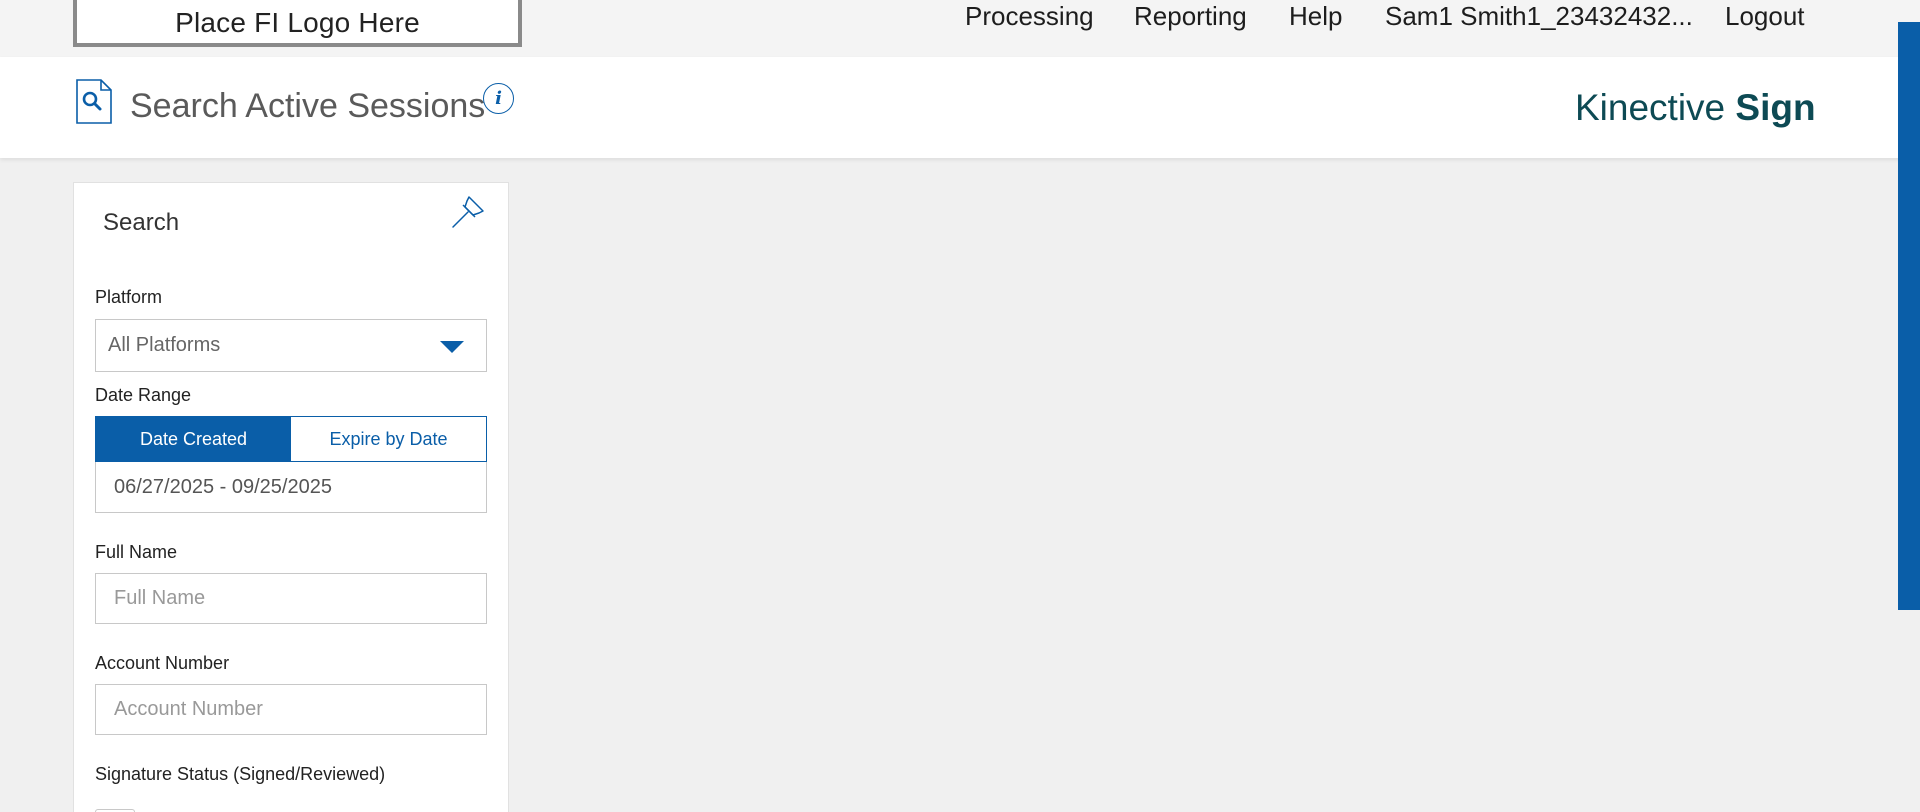 The width and height of the screenshot is (1920, 812). What do you see at coordinates (468, 213) in the screenshot?
I see `pin-icon` at bounding box center [468, 213].